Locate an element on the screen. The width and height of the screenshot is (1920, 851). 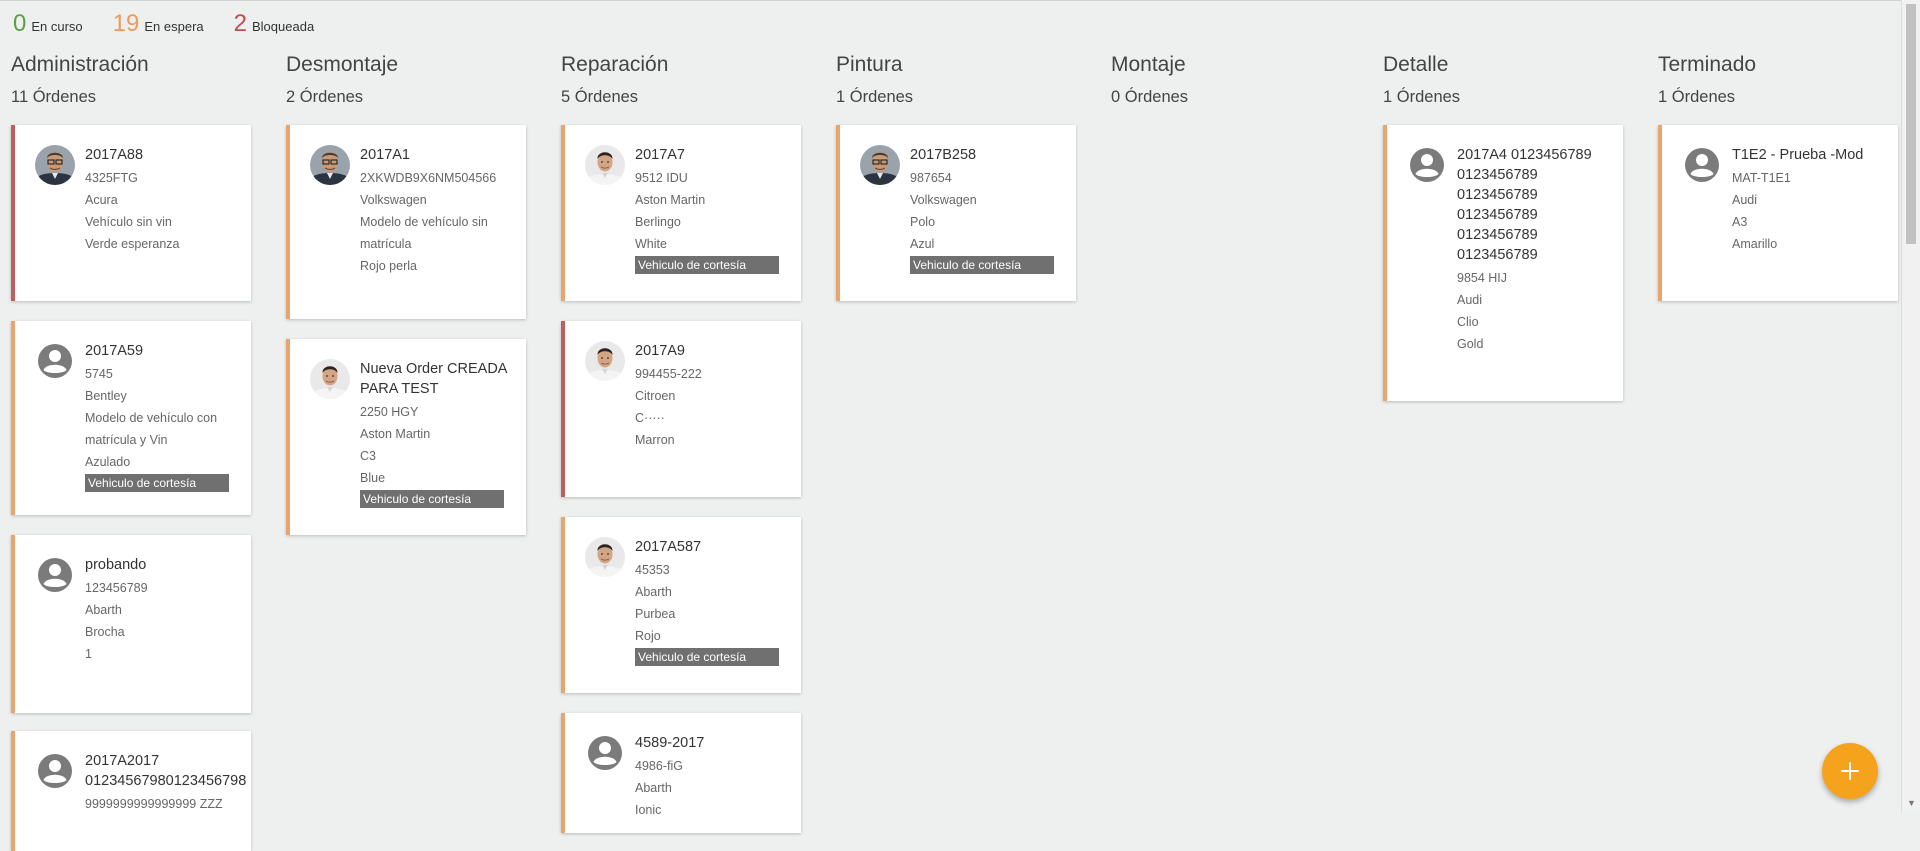
column-title: Terminado is located at coordinates (1707, 64).